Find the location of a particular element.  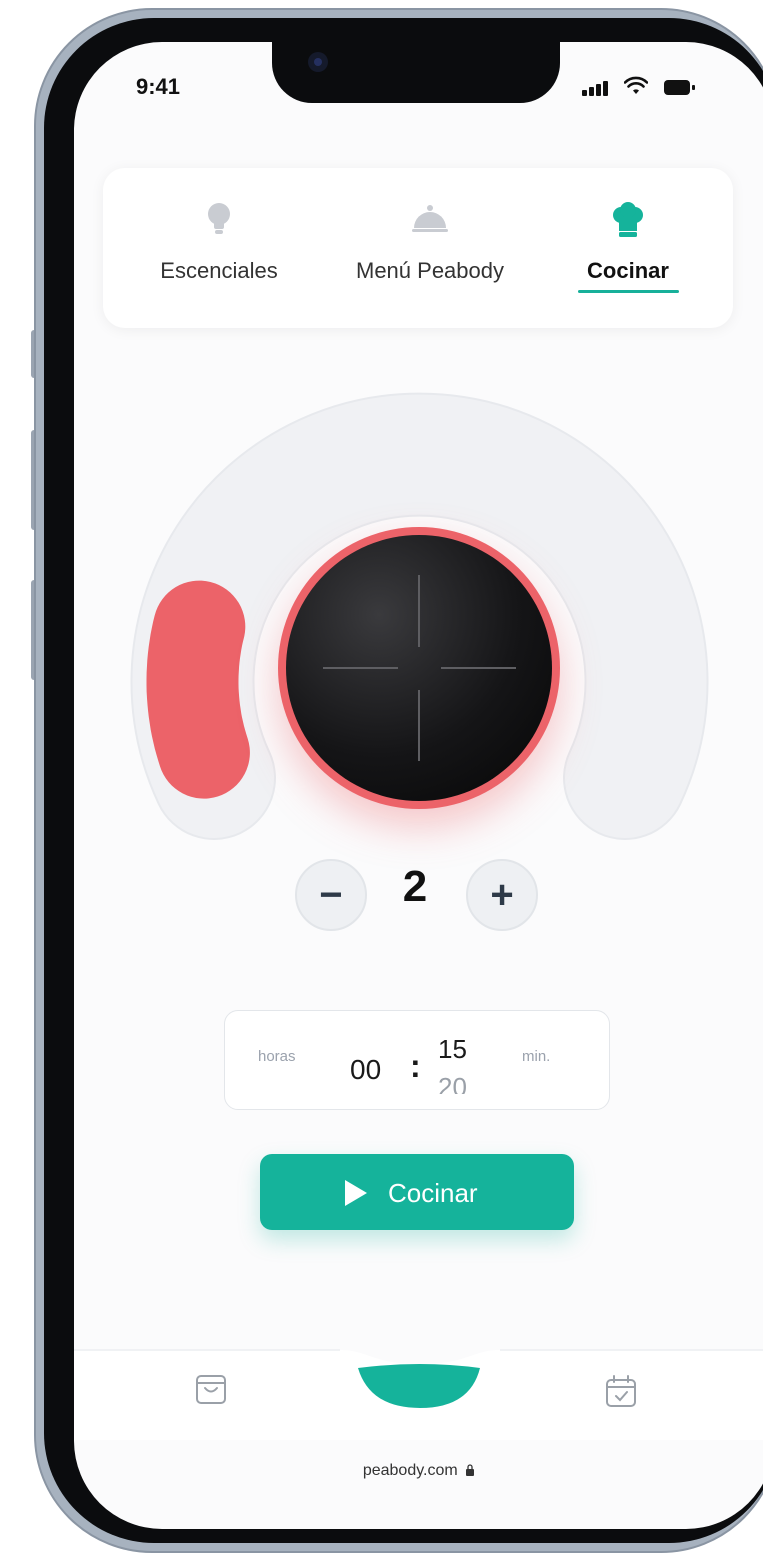

minutes-label: min. is located at coordinates (536, 1056).